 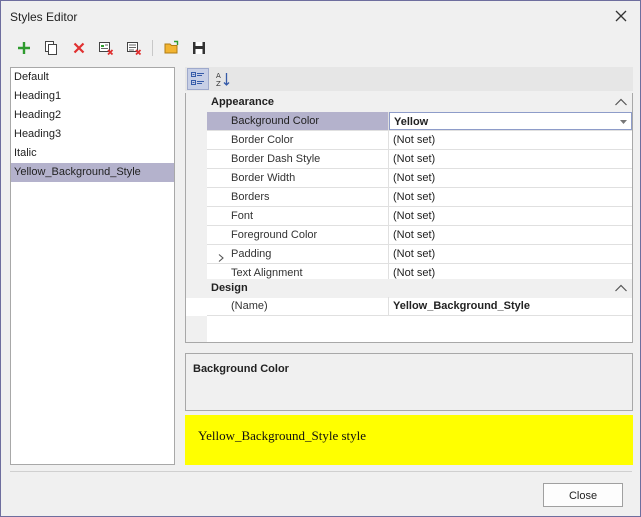 I want to click on copy-icon, so click(x=51, y=48).